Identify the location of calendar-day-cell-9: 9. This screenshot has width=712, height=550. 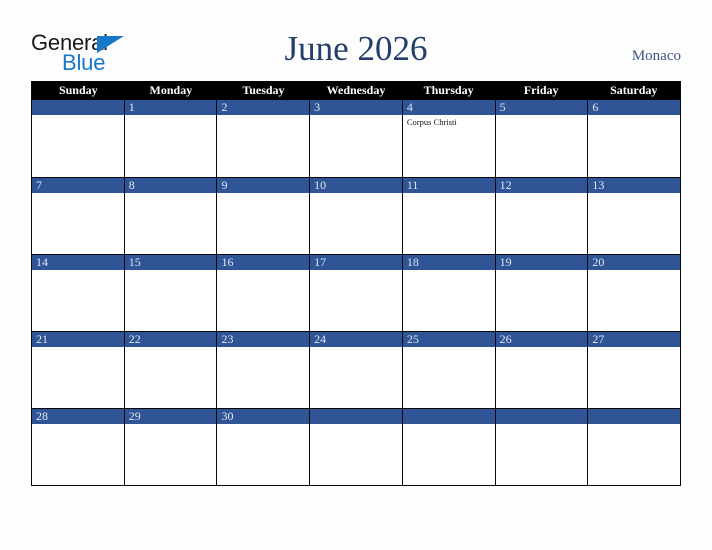
(263, 215).